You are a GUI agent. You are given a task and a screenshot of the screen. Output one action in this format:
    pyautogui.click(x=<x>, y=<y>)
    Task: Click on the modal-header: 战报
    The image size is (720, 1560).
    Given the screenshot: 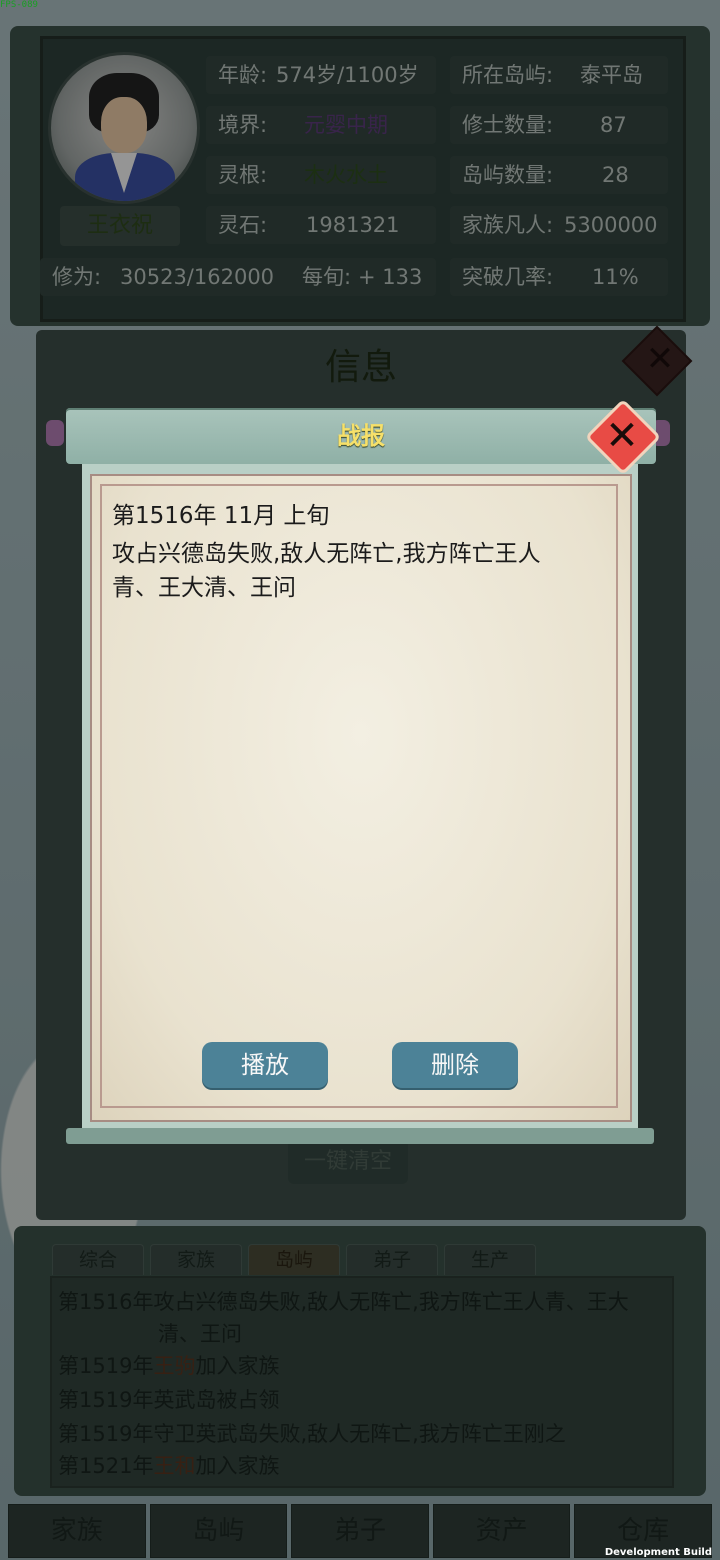 What is the action you would take?
    pyautogui.click(x=361, y=436)
    